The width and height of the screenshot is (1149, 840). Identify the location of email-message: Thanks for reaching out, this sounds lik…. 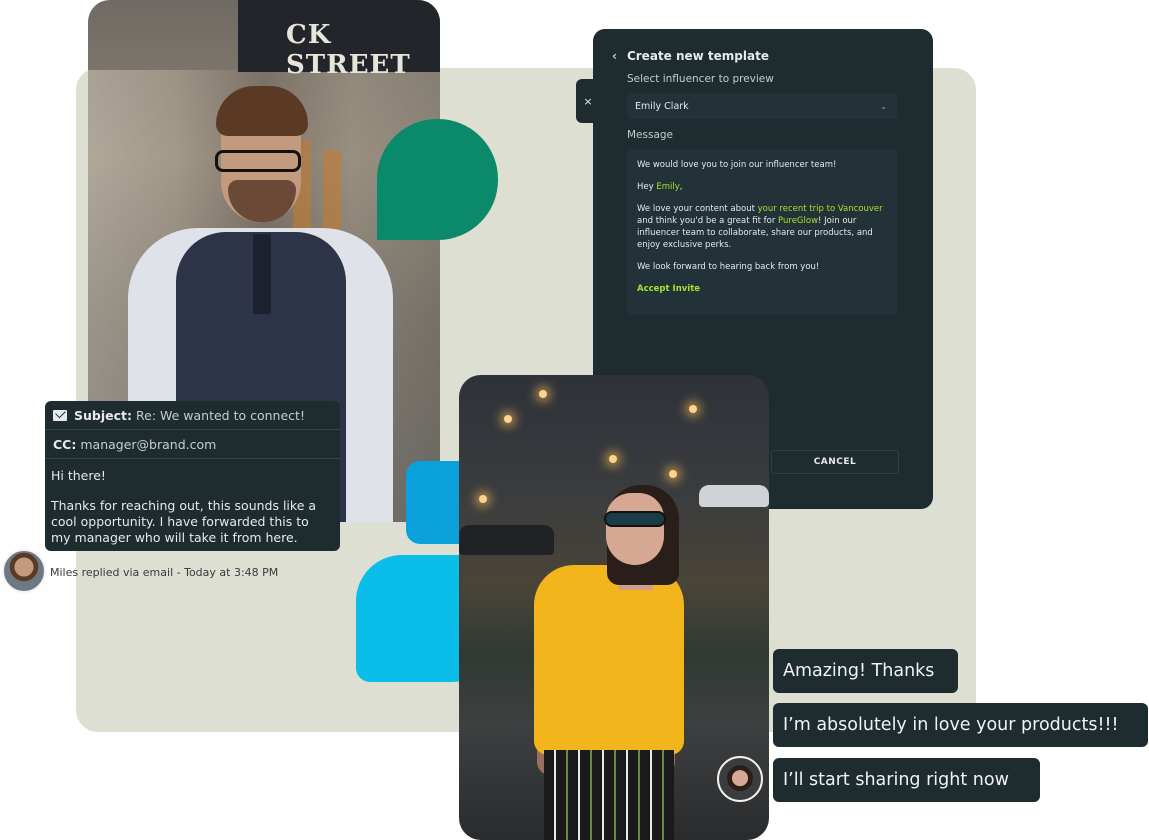
(184, 521).